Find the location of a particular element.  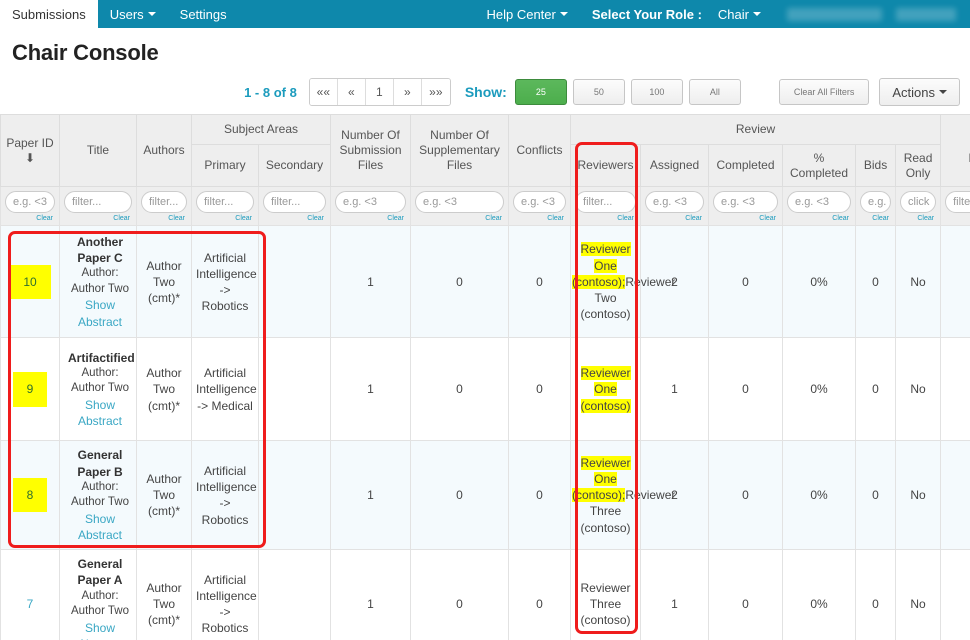

nav-item-users: Users is located at coordinates (133, 14).